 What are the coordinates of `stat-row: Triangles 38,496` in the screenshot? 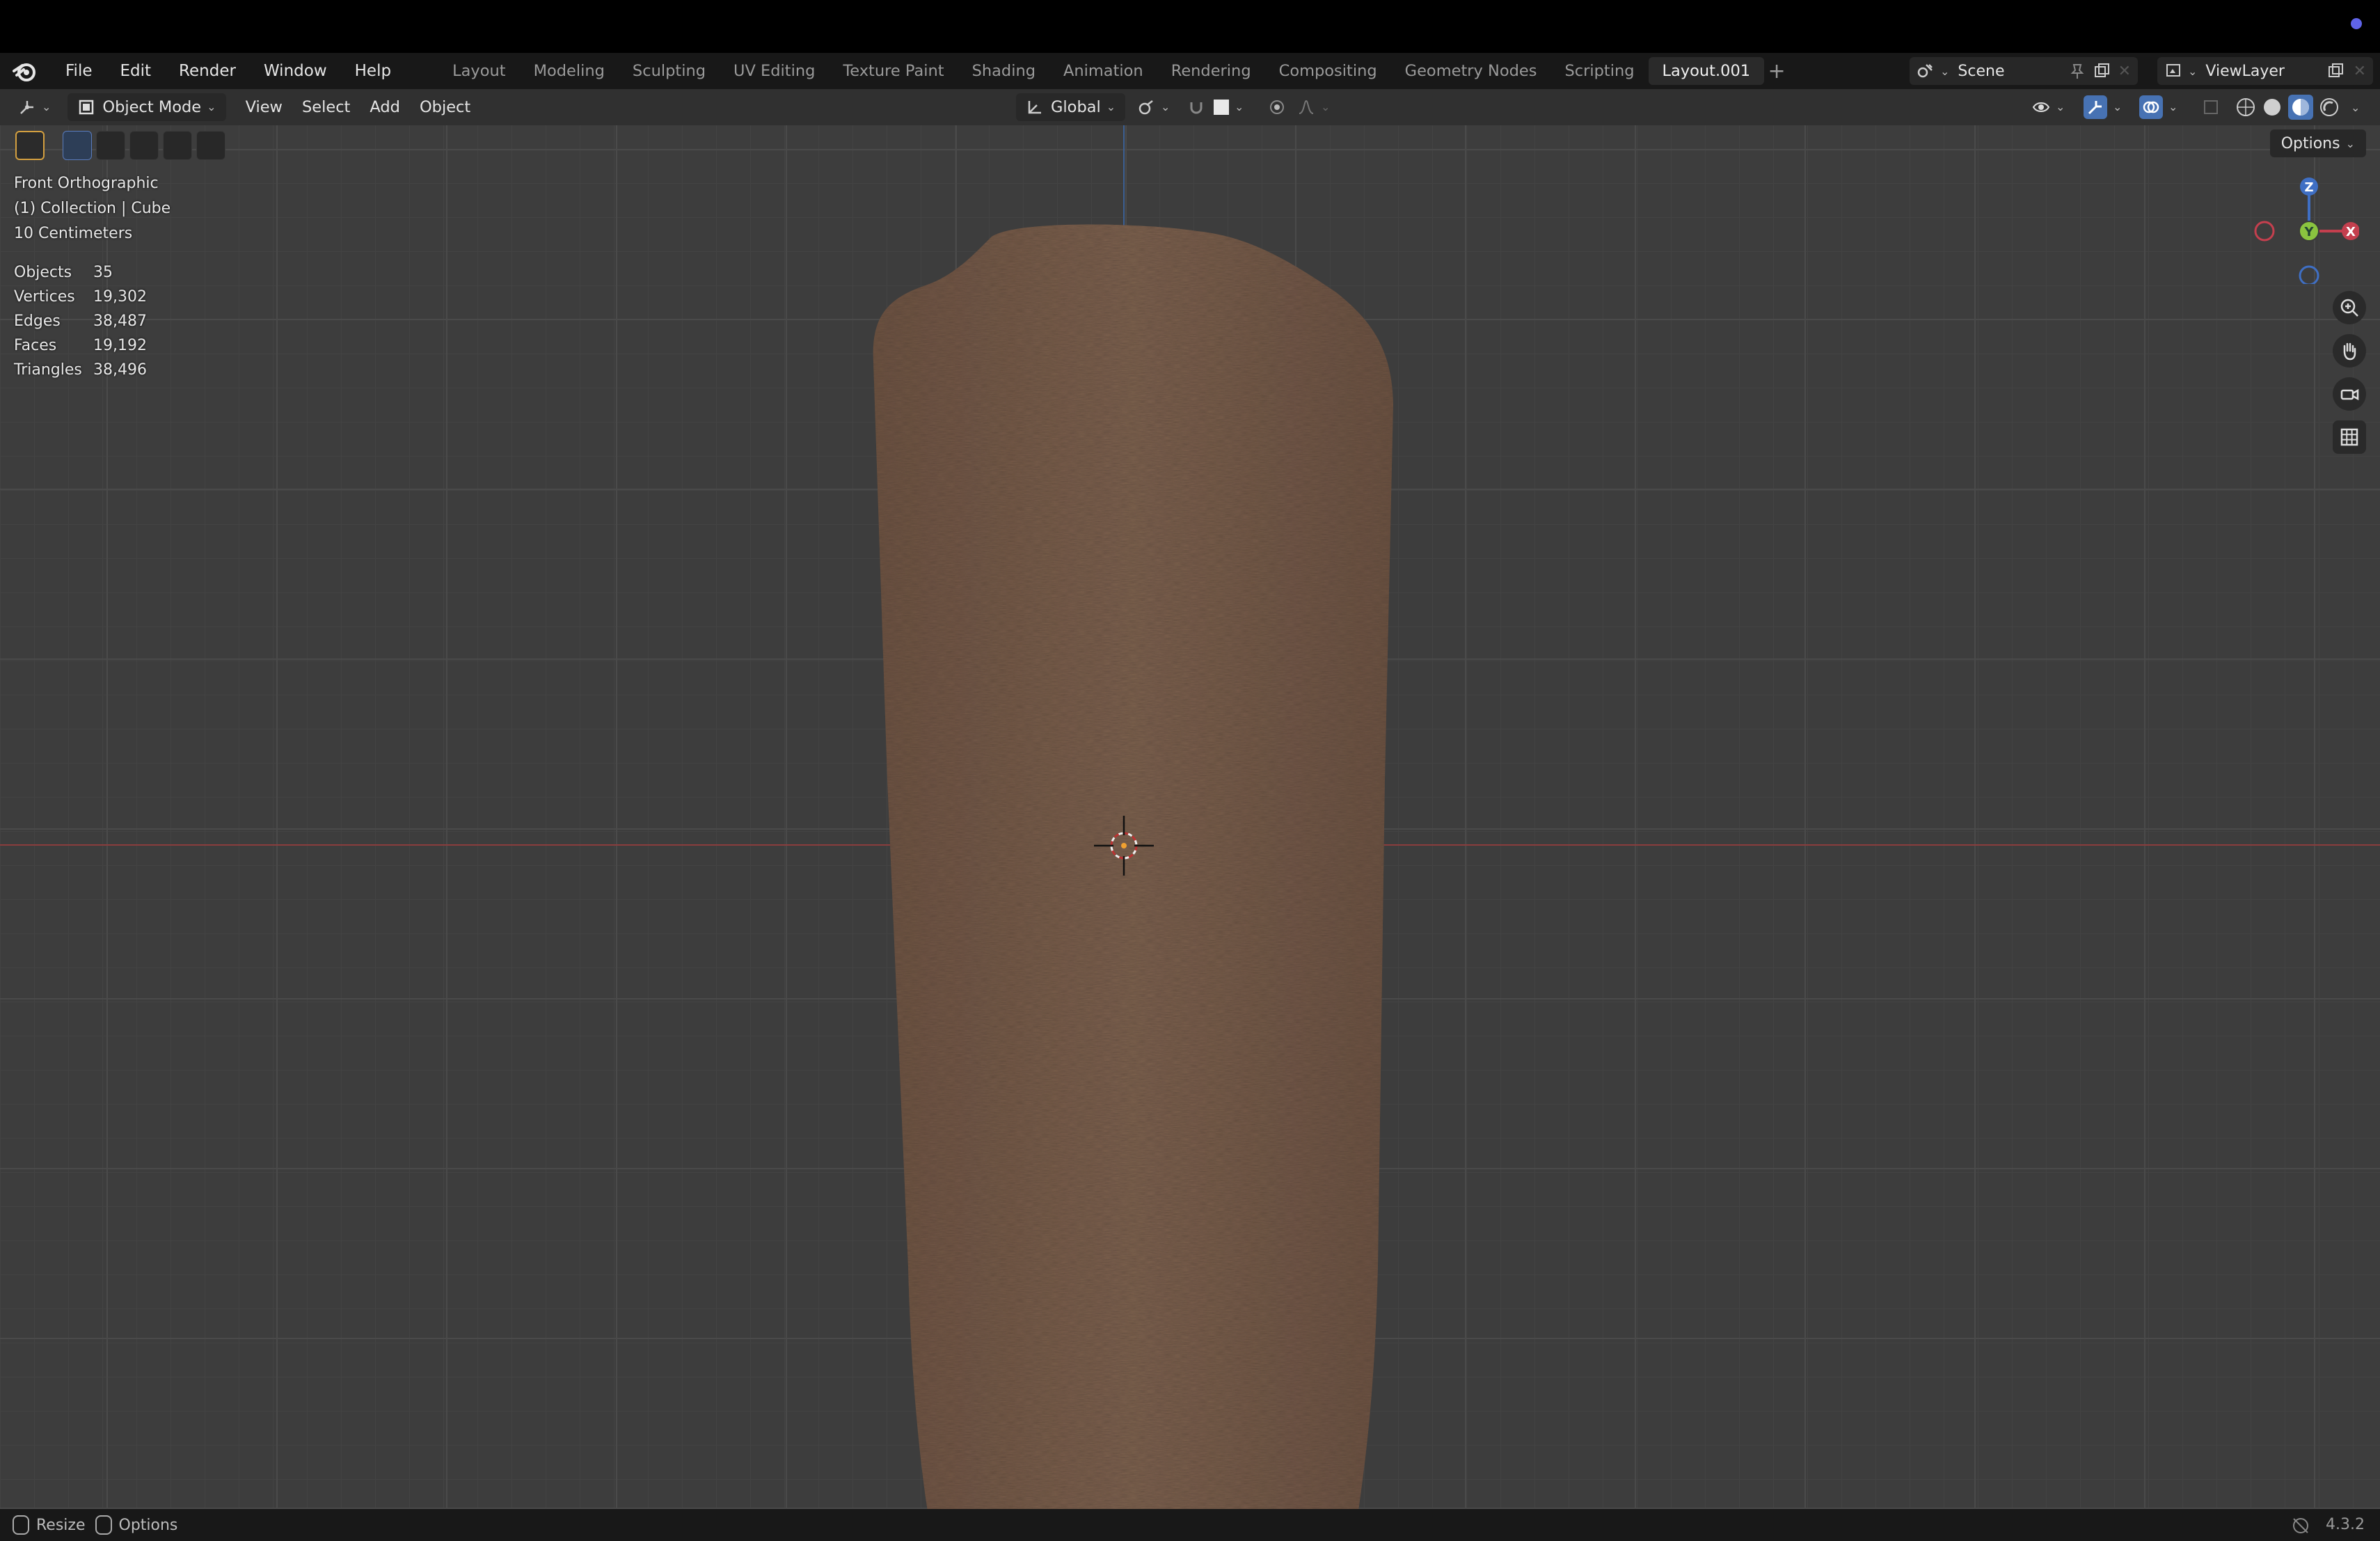 It's located at (92, 370).